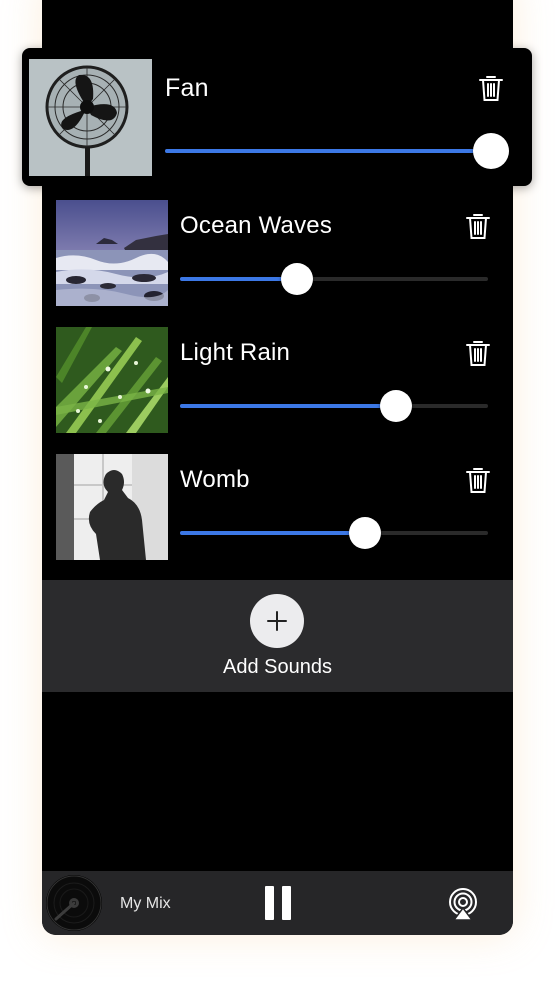 The width and height of the screenshot is (560, 981). Describe the element at coordinates (277, 22) in the screenshot. I see `top-bar` at that location.